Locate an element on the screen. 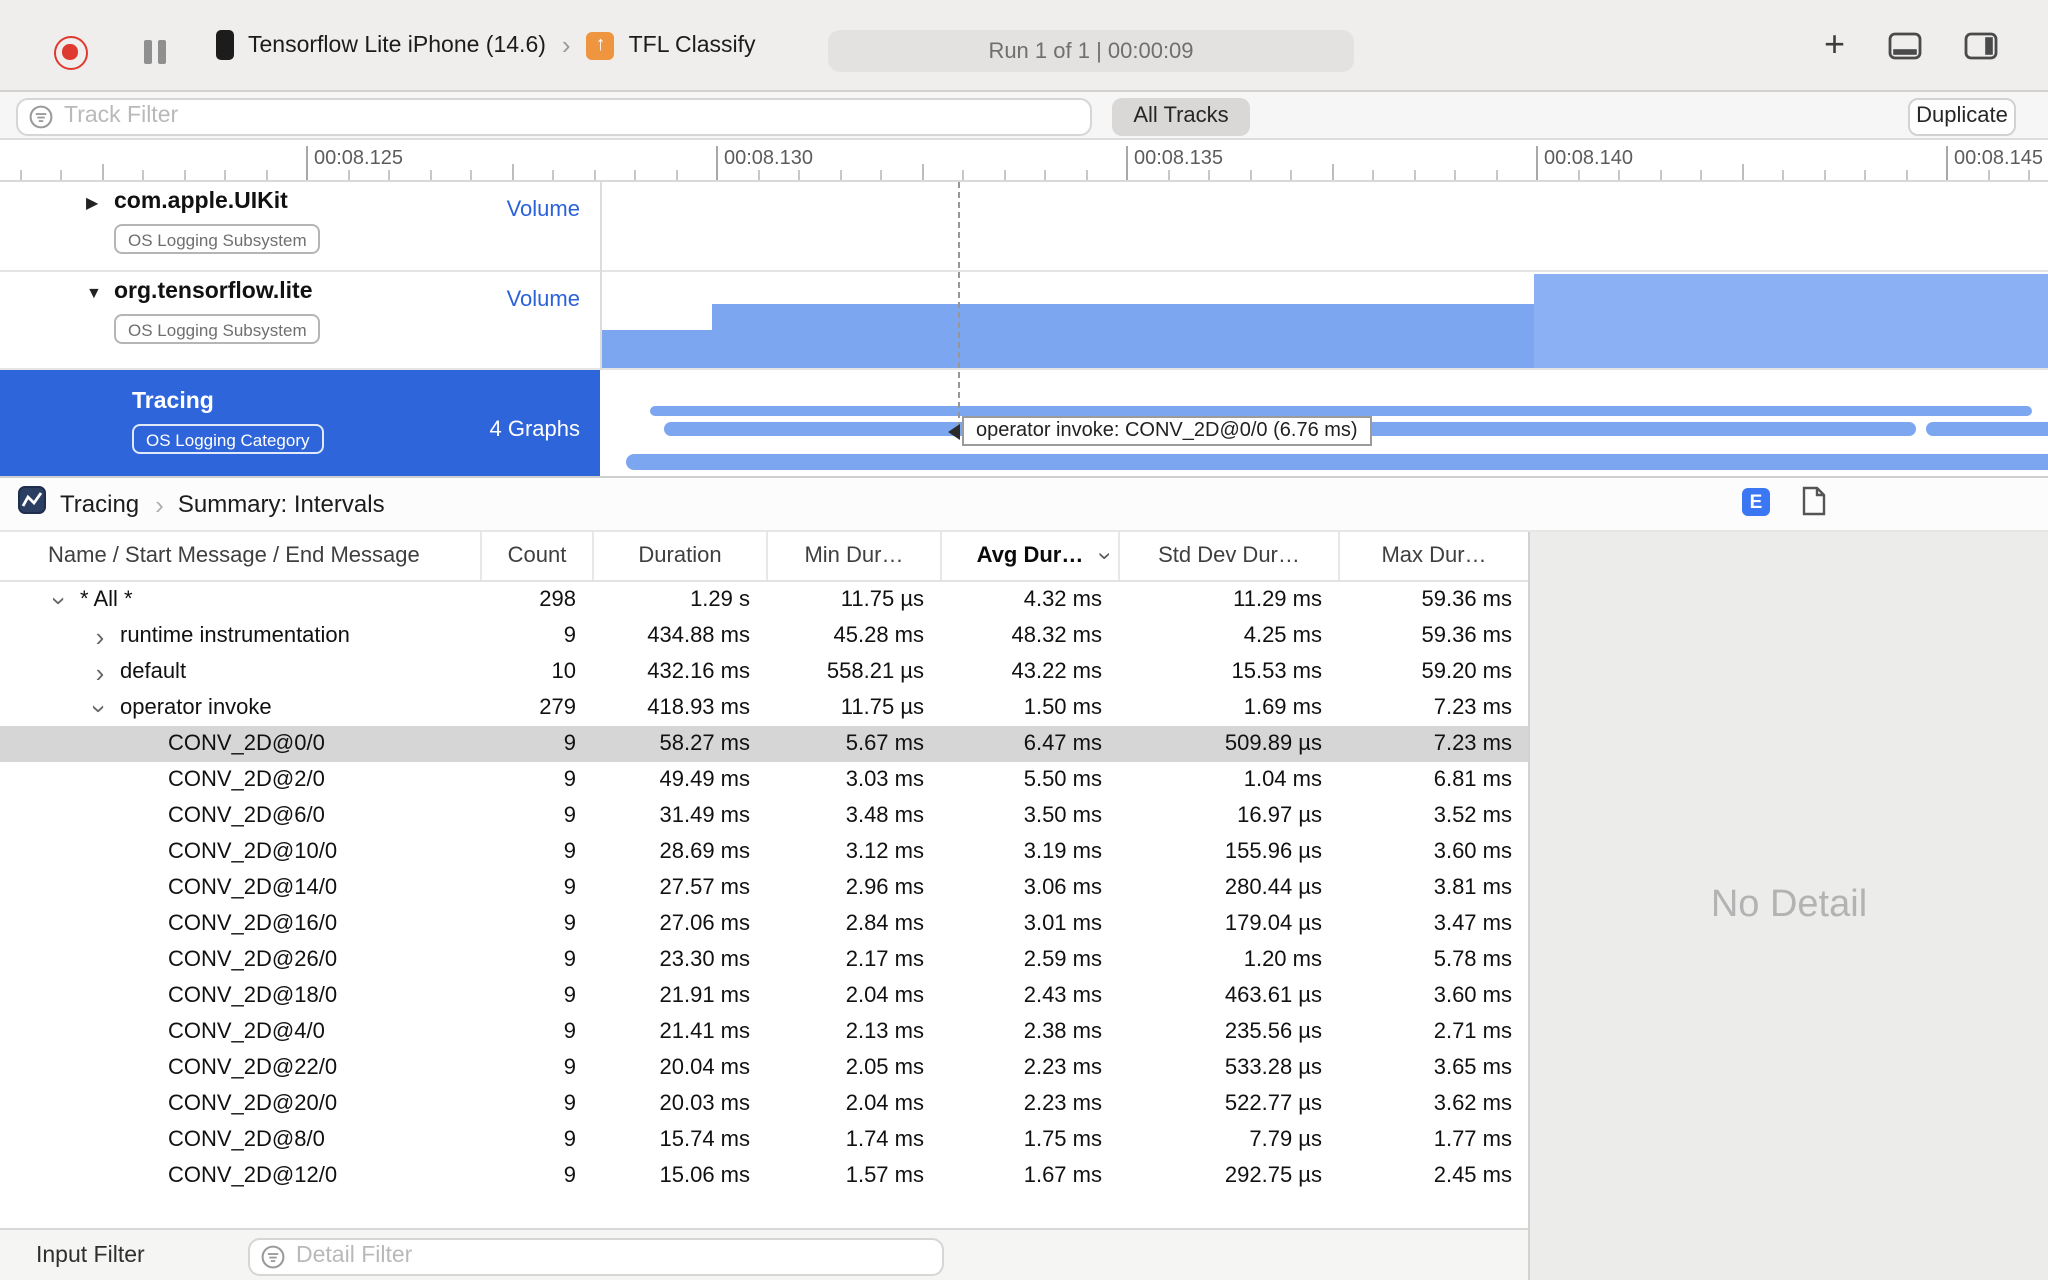  detail-filter-input: Detail Filter is located at coordinates (596, 1256).